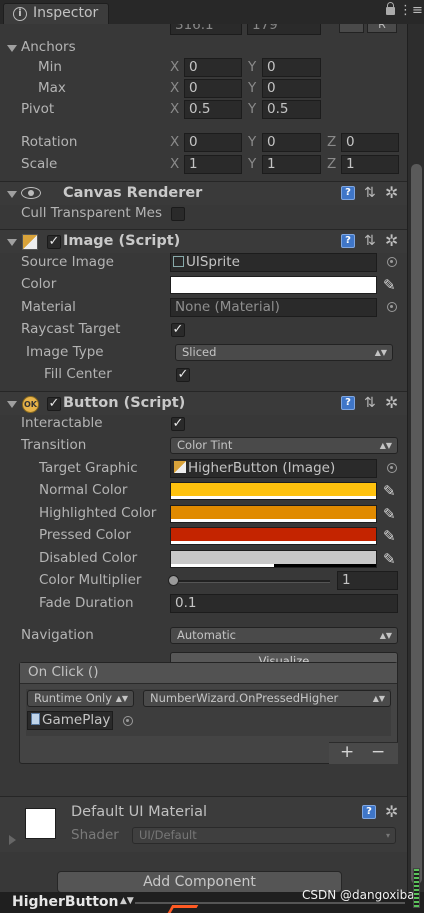 The image size is (424, 913). Describe the element at coordinates (273, 514) in the screenshot. I see `highlighted-color-swatch` at that location.